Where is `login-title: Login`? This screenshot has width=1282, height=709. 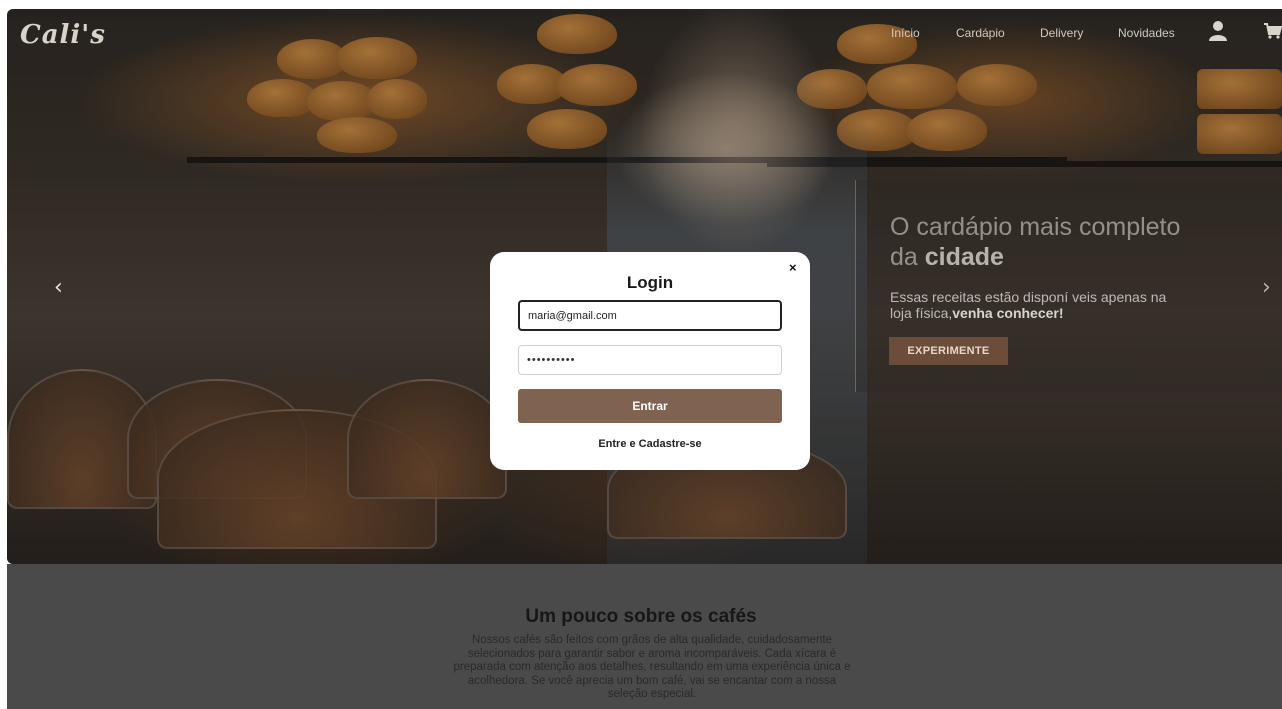 login-title: Login is located at coordinates (650, 282).